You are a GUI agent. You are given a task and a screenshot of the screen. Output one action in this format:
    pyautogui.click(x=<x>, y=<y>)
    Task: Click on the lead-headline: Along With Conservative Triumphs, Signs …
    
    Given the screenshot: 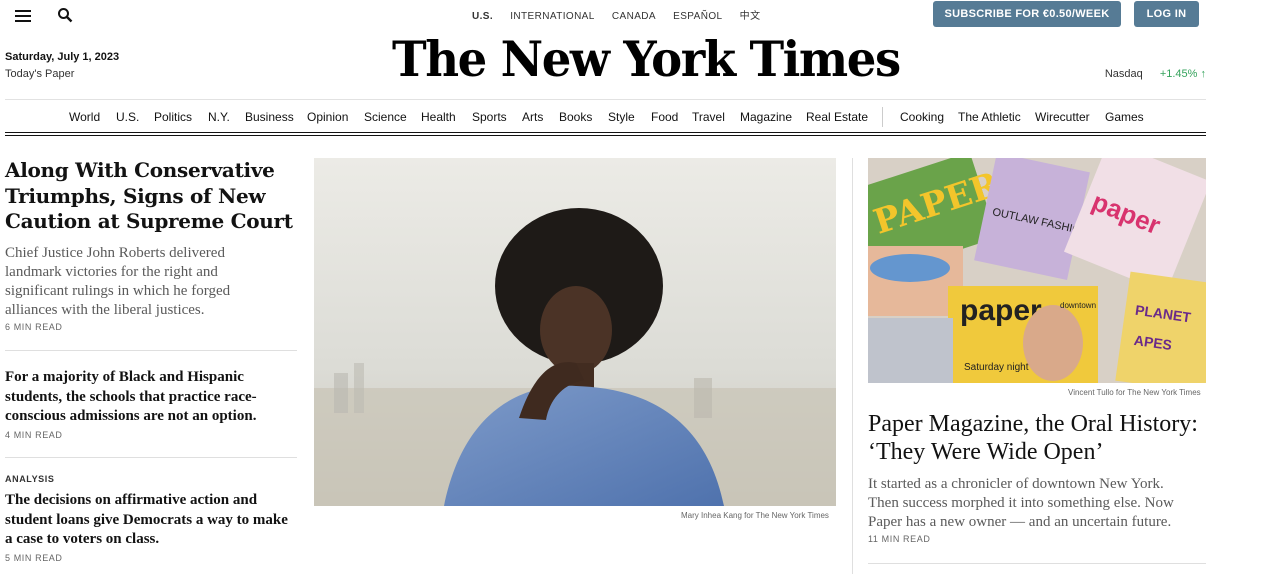 What is the action you would take?
    pyautogui.click(x=152, y=196)
    